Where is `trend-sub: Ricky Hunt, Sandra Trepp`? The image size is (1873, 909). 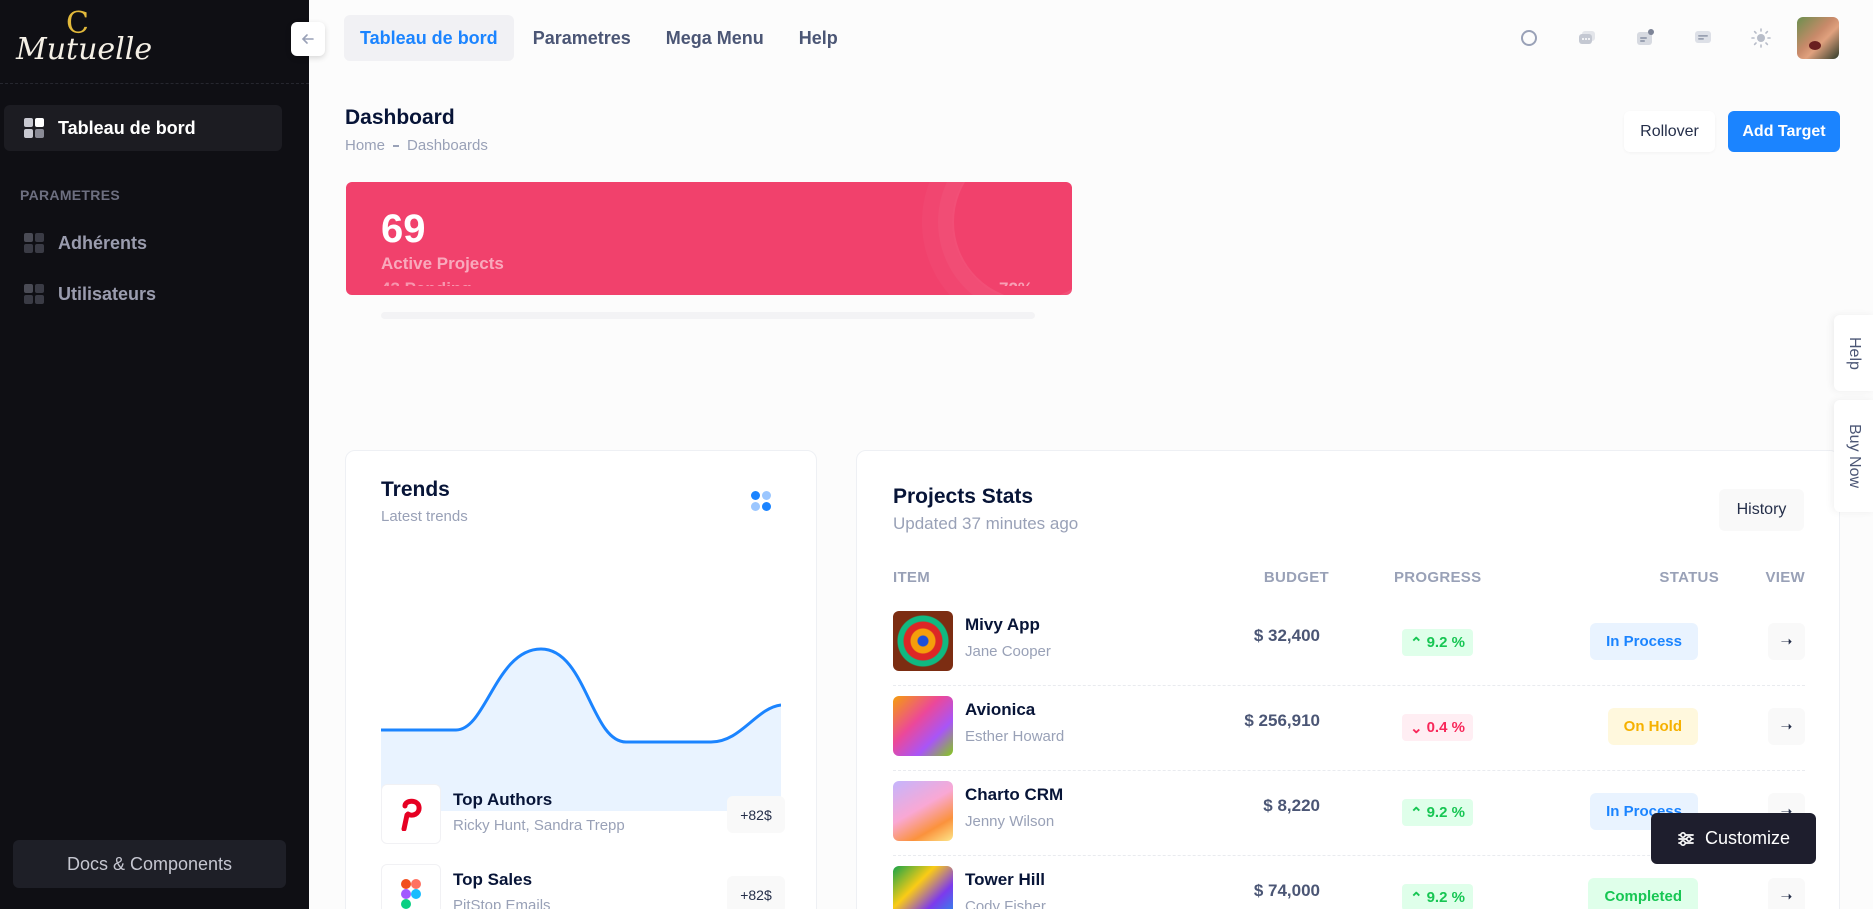
trend-sub: Ricky Hunt, Sandra Trepp is located at coordinates (539, 825).